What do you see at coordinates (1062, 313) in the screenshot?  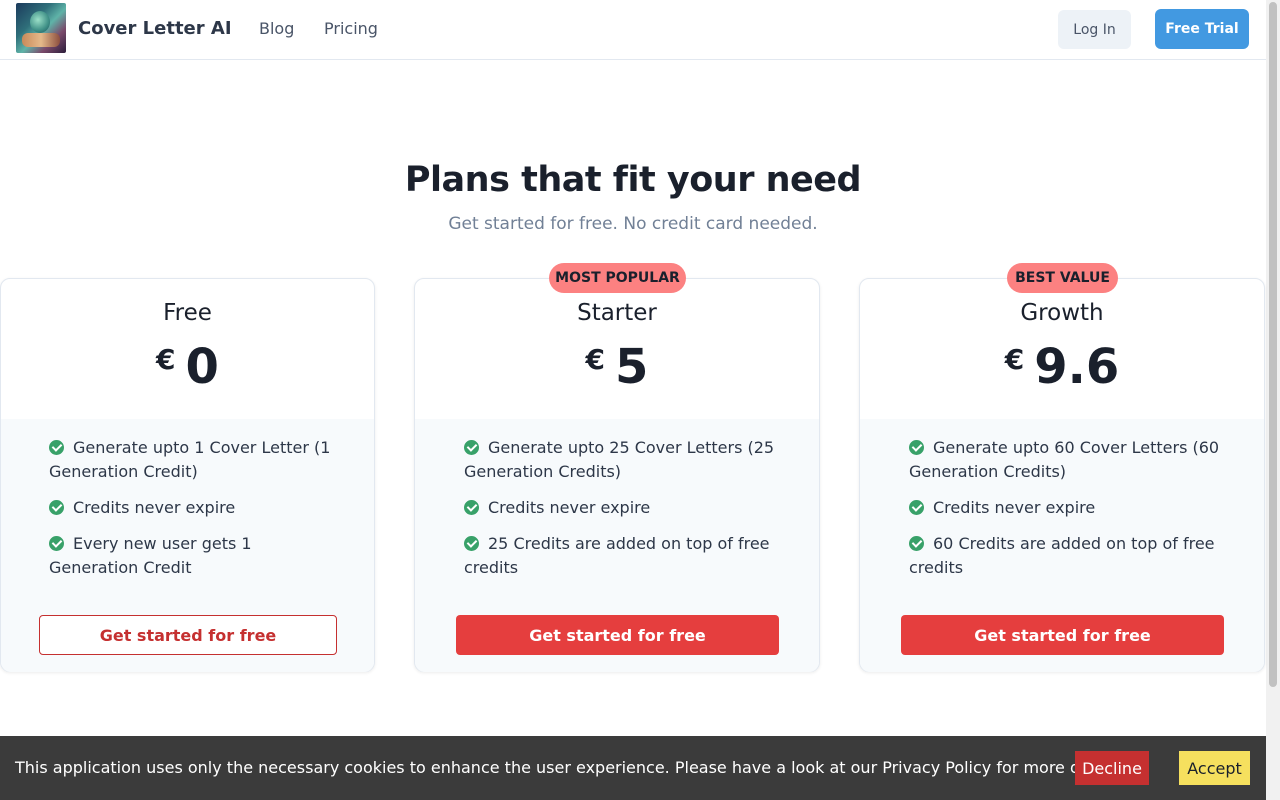 I see `plan-name: Growth` at bounding box center [1062, 313].